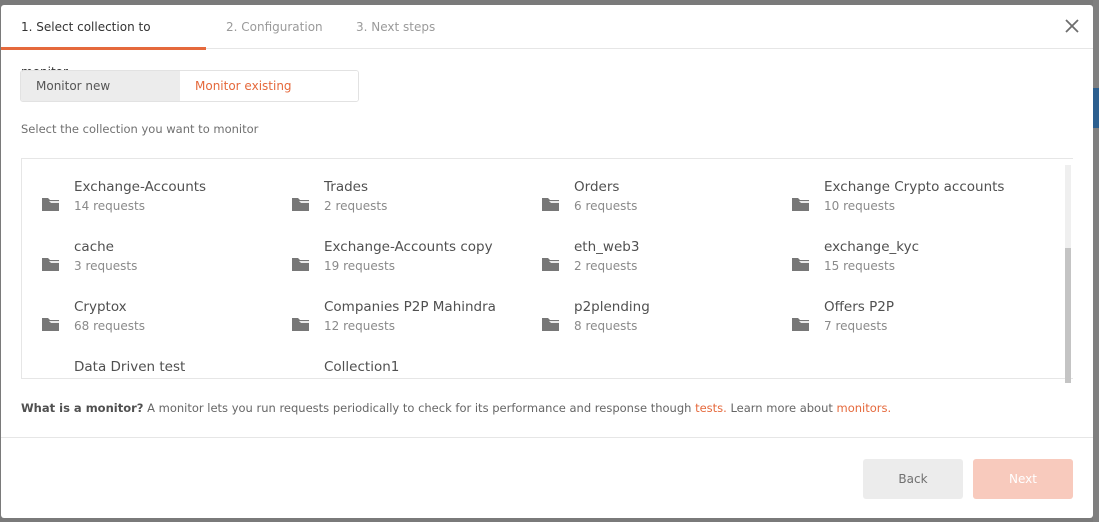 Image resolution: width=1099 pixels, height=522 pixels. I want to click on collection-item: Exchange-Accounts 14 requests, so click(147, 199).